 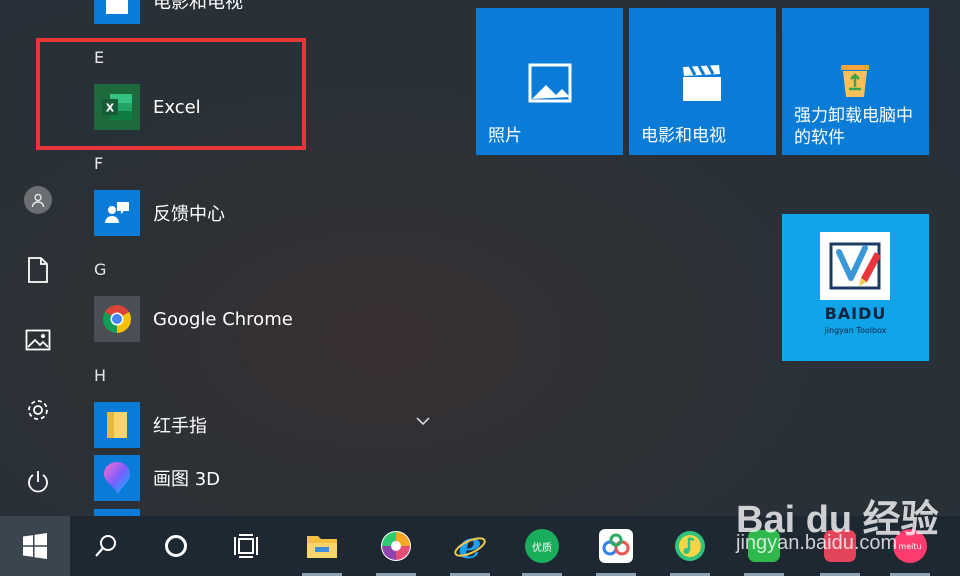 I want to click on taskbar-pinwheel-app, so click(x=396, y=546).